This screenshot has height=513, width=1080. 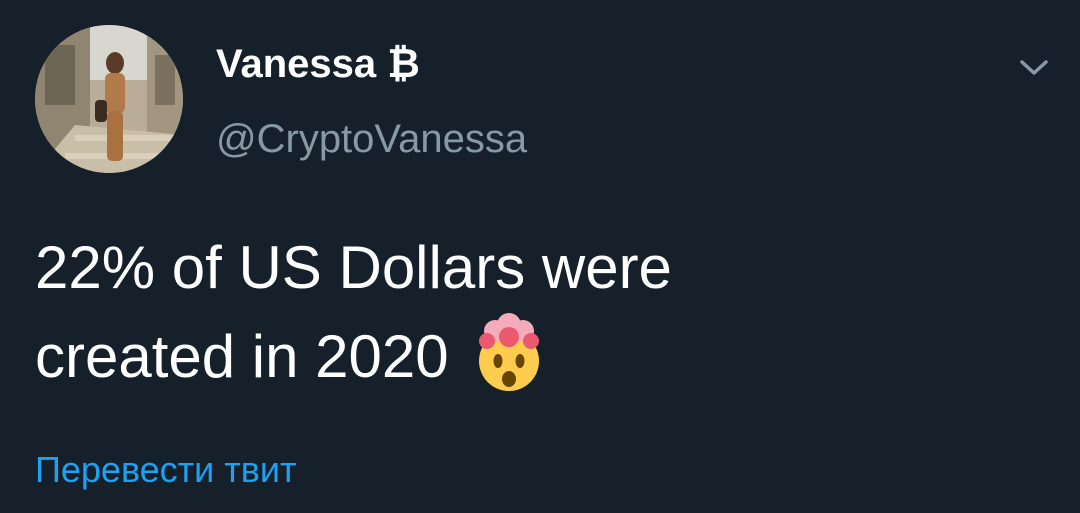 I want to click on tweet-text-line-2-text: created in 2020, so click(x=242, y=356).